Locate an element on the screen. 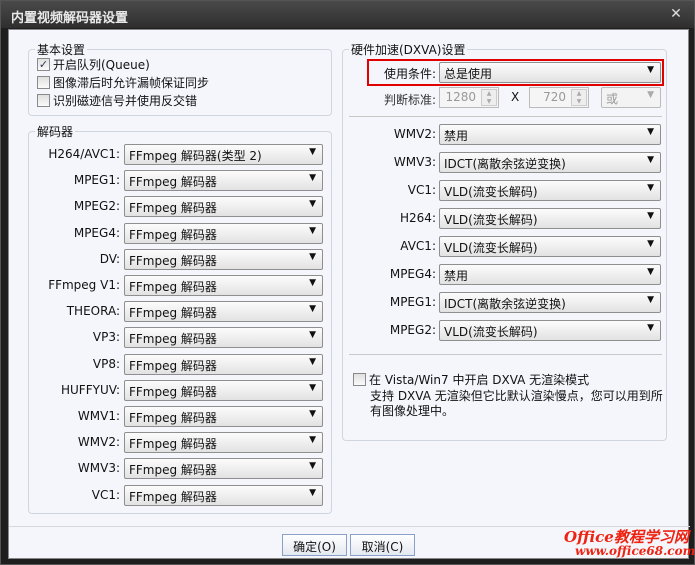  decoder-label: WMV1: is located at coordinates (98, 416).